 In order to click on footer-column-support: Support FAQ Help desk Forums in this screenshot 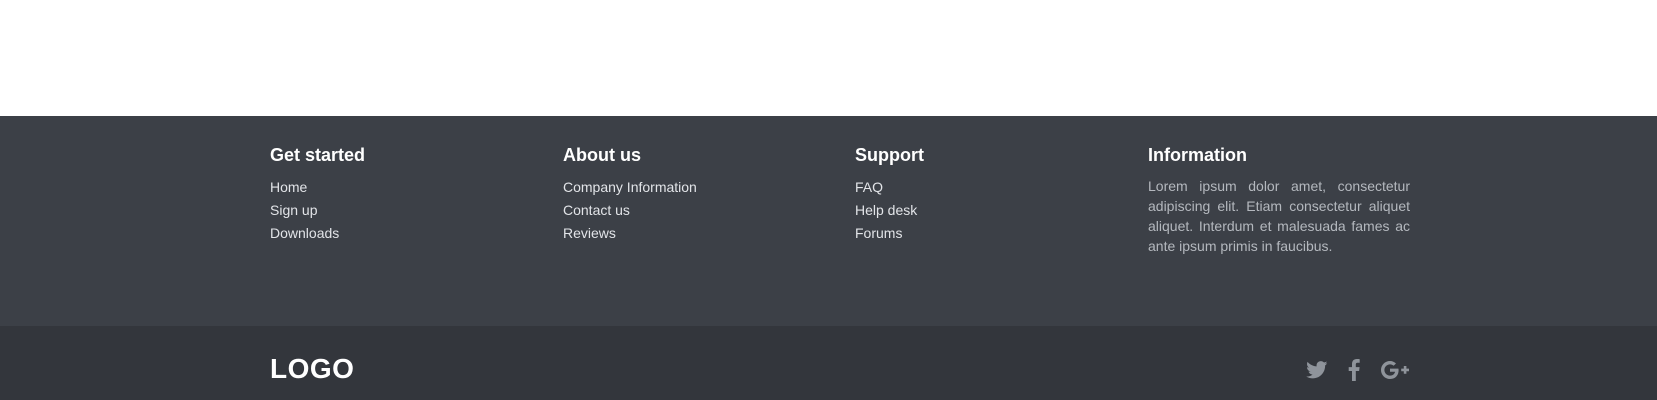, I will do `click(889, 194)`.